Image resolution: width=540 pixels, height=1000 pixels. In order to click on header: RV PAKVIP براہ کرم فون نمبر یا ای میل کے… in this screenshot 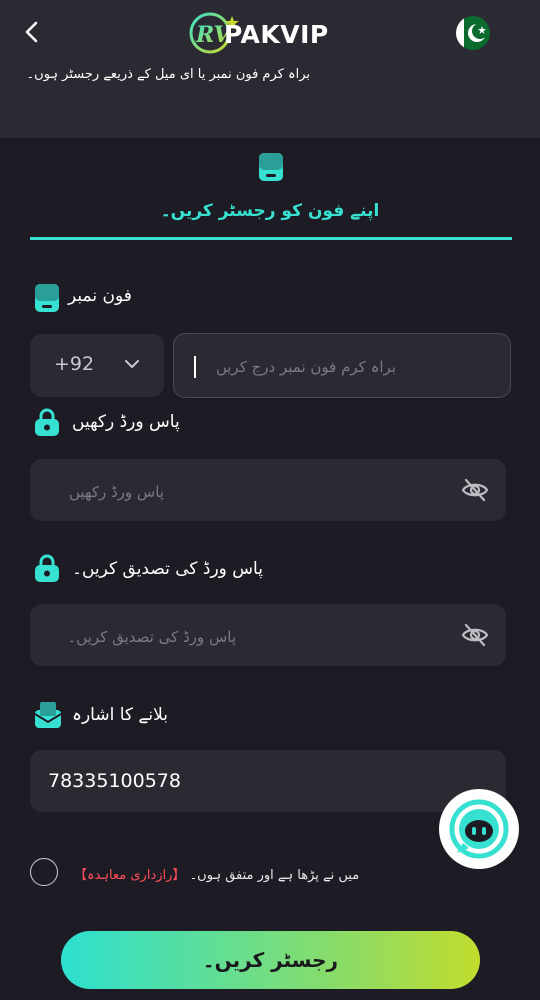, I will do `click(270, 69)`.